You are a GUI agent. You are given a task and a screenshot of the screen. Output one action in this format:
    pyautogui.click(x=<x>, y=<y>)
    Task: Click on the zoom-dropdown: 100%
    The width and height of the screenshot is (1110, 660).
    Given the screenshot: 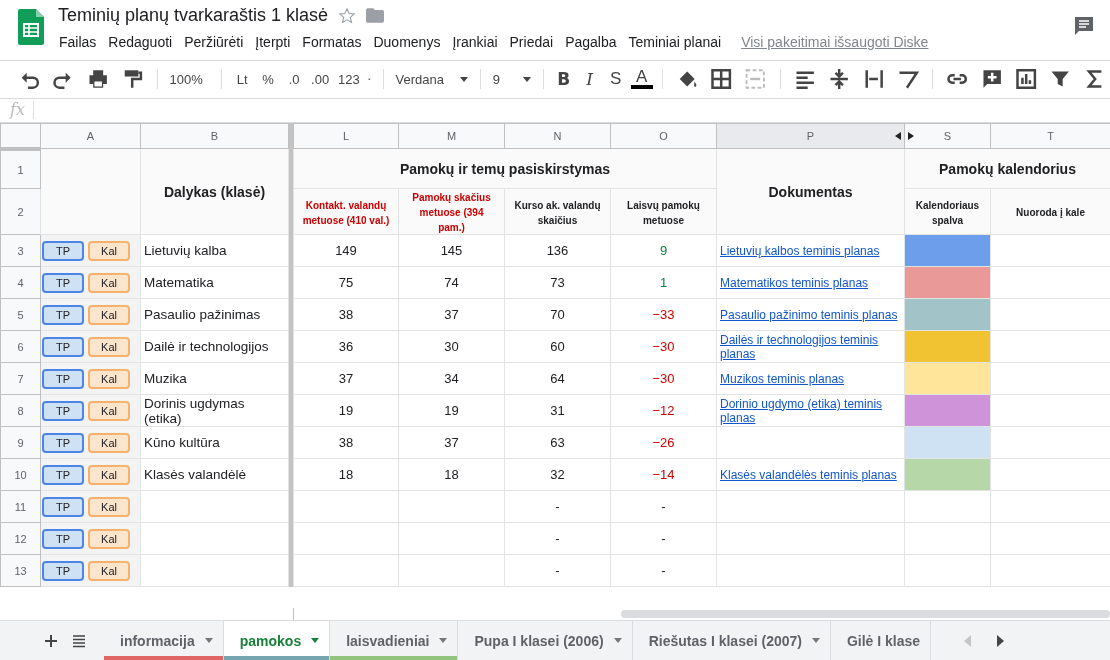 What is the action you would take?
    pyautogui.click(x=189, y=79)
    